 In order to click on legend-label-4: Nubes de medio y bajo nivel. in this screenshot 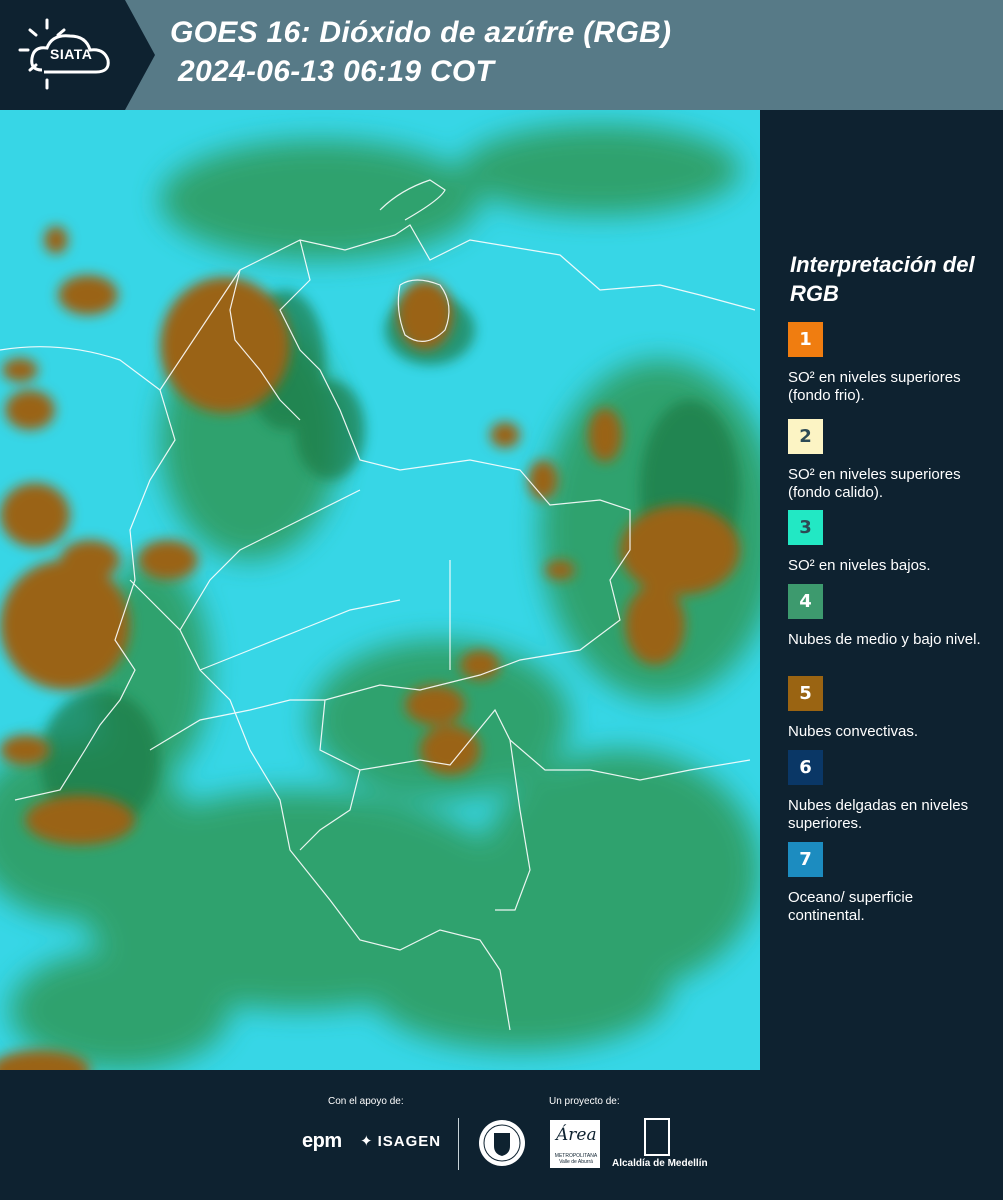, I will do `click(884, 639)`.